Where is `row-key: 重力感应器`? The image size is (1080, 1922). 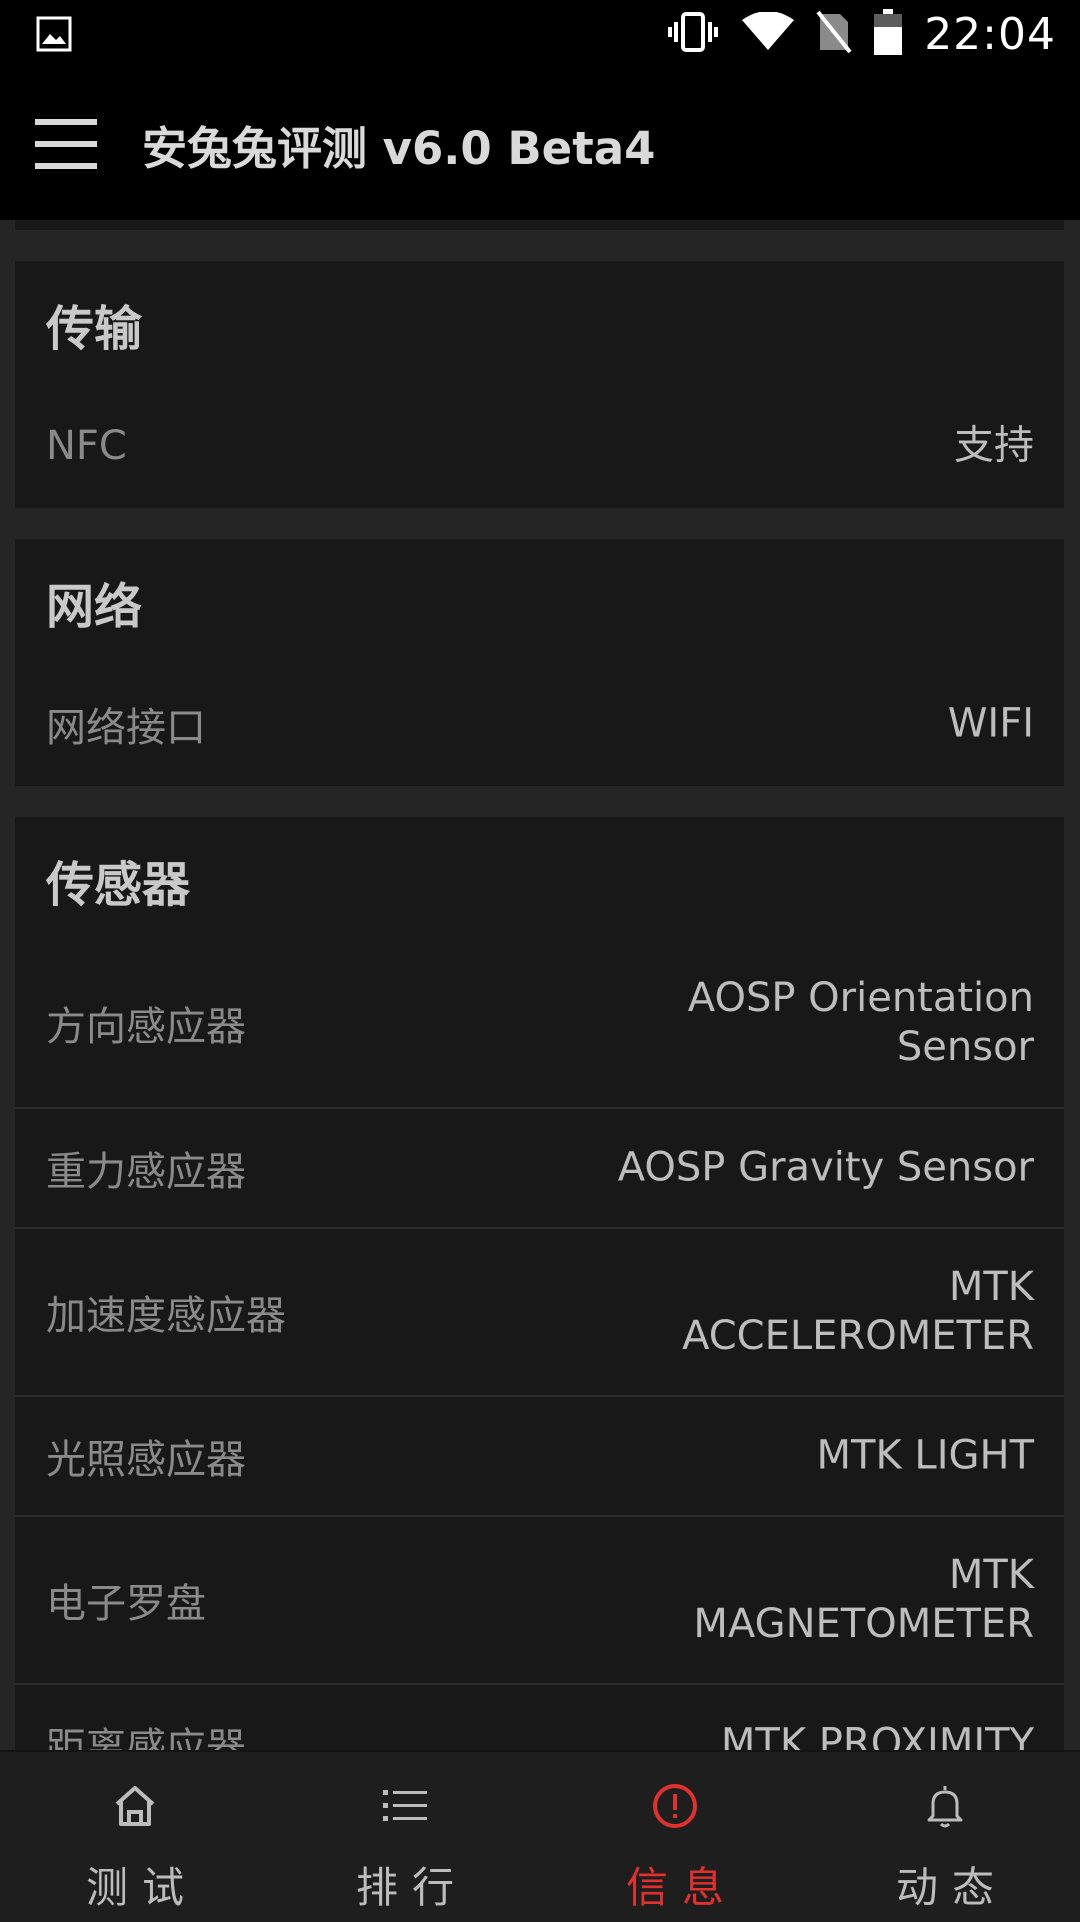
row-key: 重力感应器 is located at coordinates (146, 1172).